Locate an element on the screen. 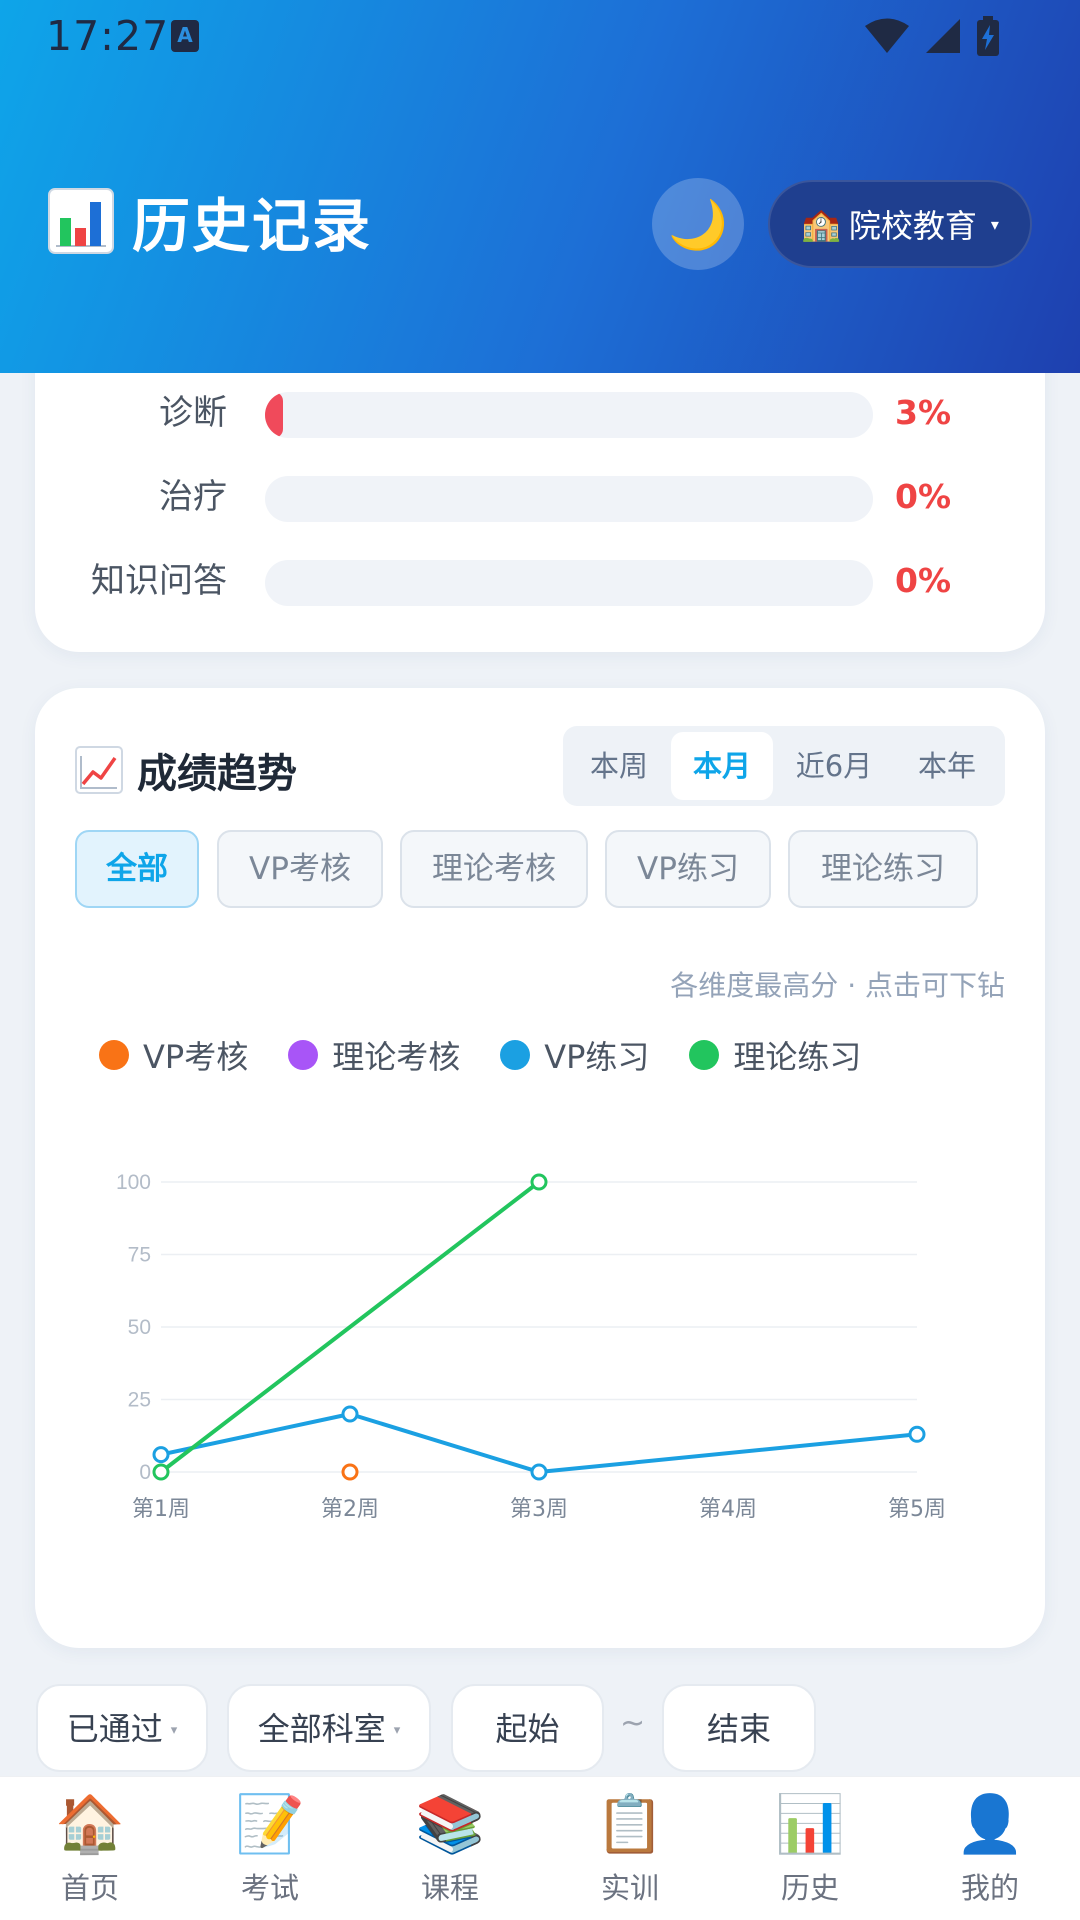  battery-charging-icon is located at coordinates (988, 36).